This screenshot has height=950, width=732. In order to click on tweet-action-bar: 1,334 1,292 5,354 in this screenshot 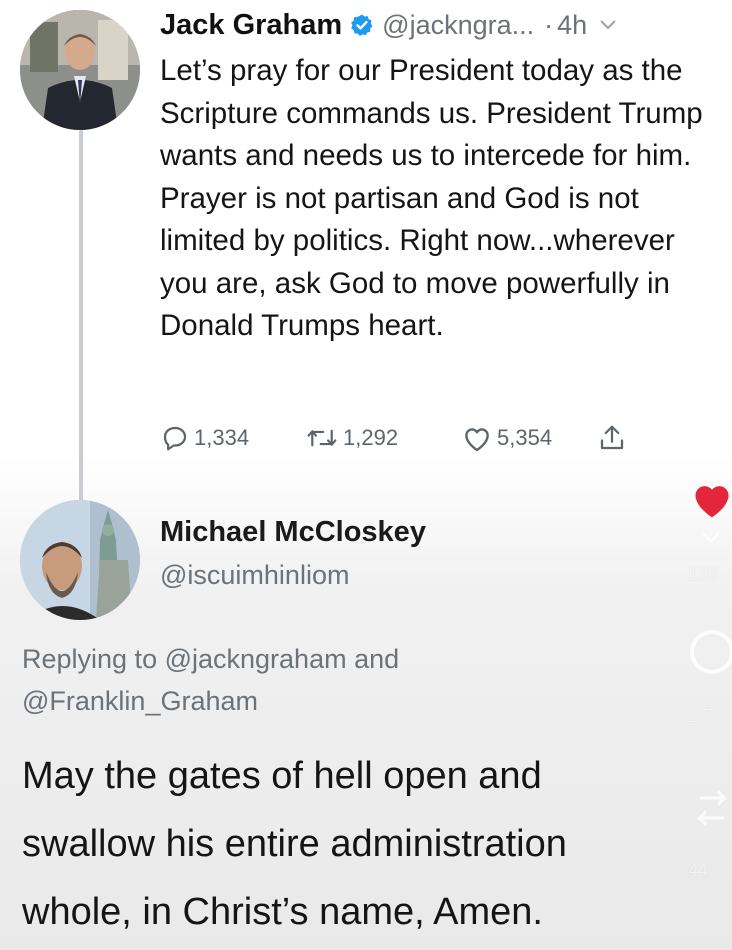, I will do `click(395, 438)`.